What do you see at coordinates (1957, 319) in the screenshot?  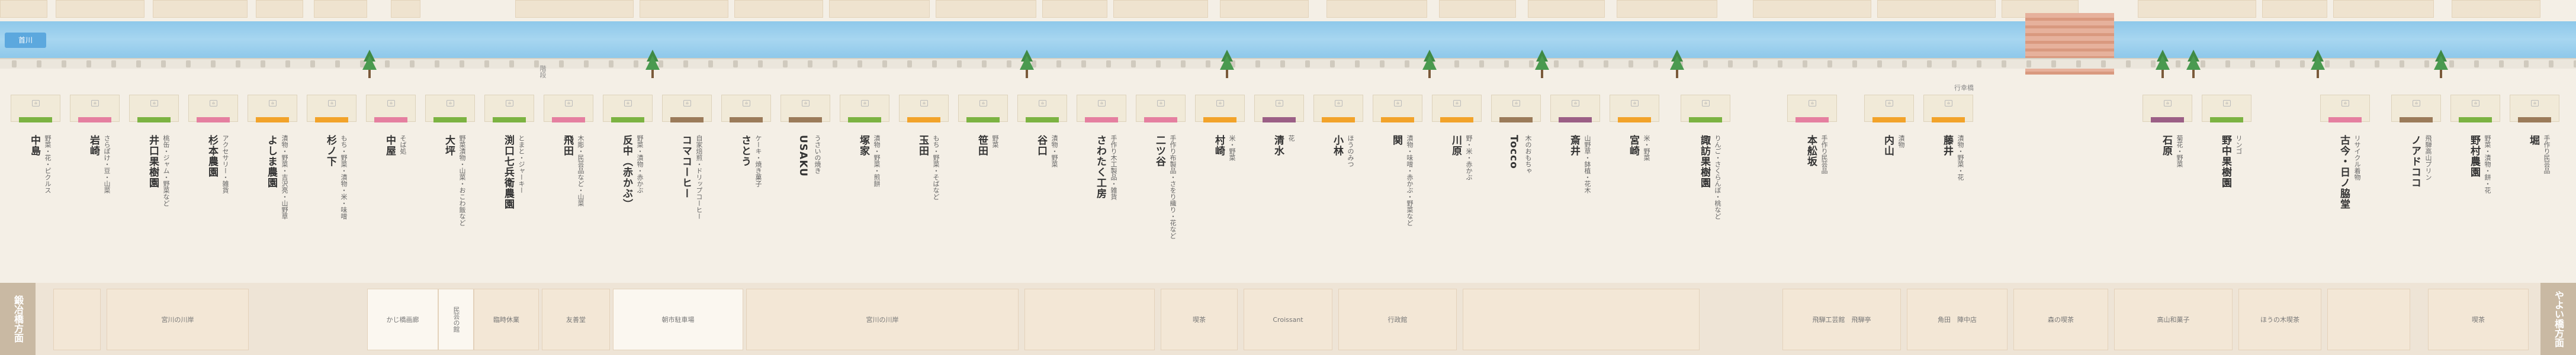 I see `shop-lot: 角田 陣中店` at bounding box center [1957, 319].